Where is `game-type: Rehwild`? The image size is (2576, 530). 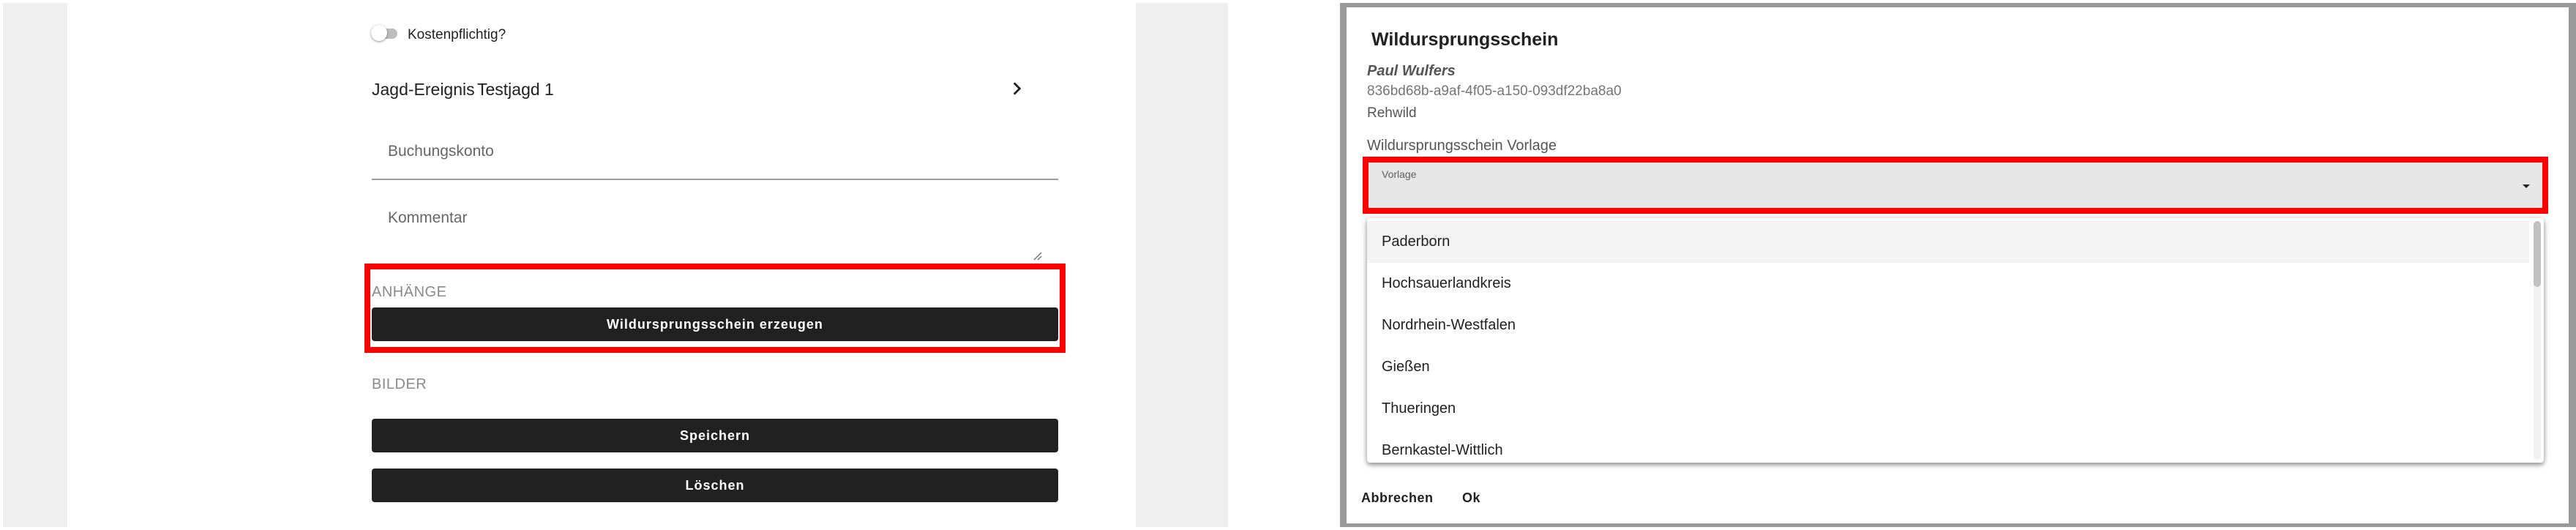 game-type: Rehwild is located at coordinates (1392, 113).